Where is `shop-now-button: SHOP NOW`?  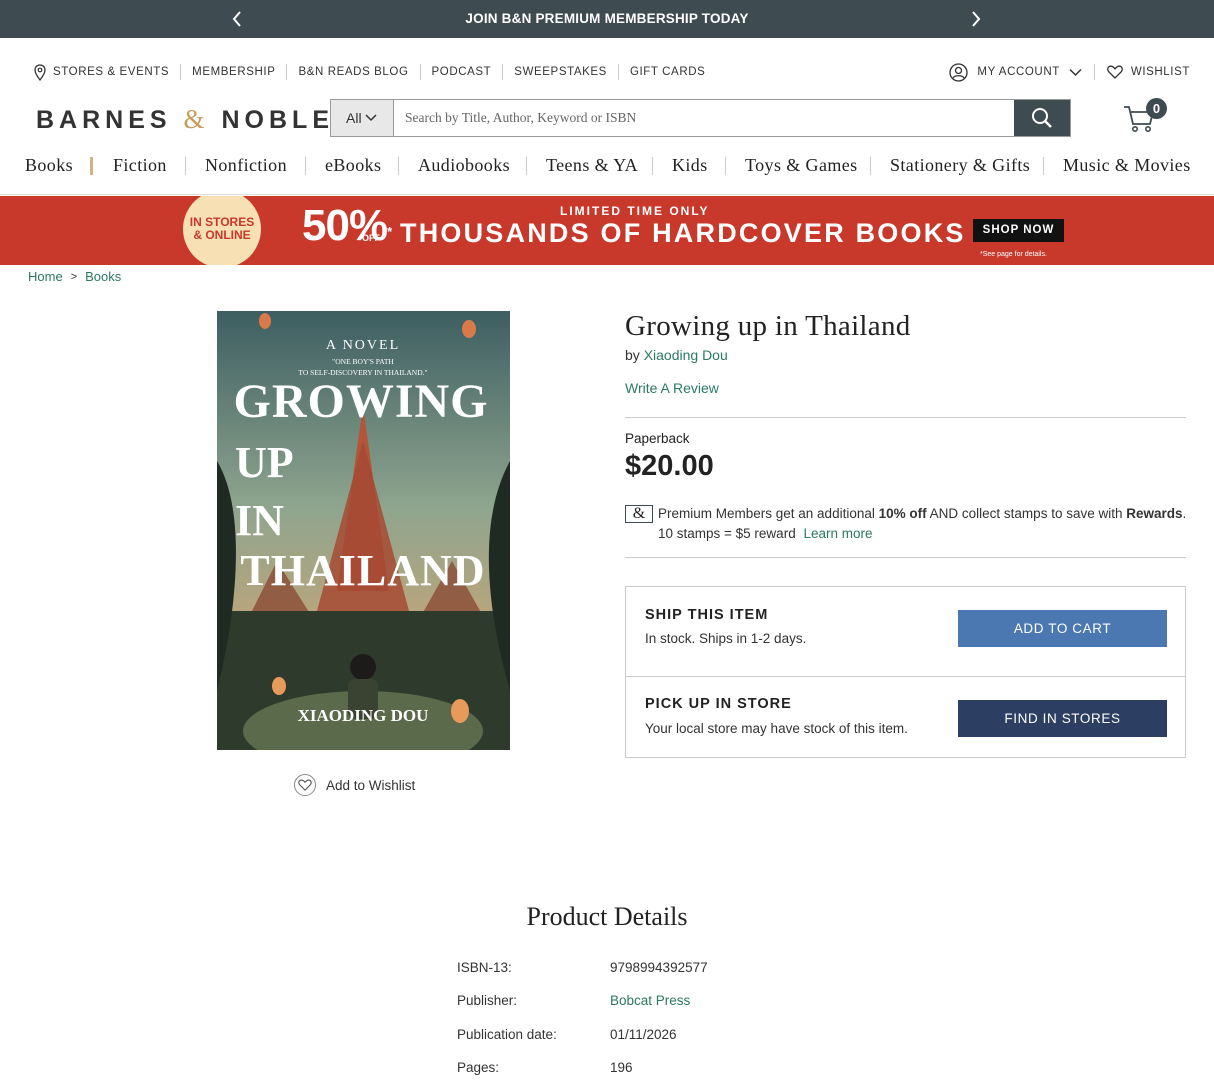
shop-now-button: SHOP NOW is located at coordinates (1018, 230).